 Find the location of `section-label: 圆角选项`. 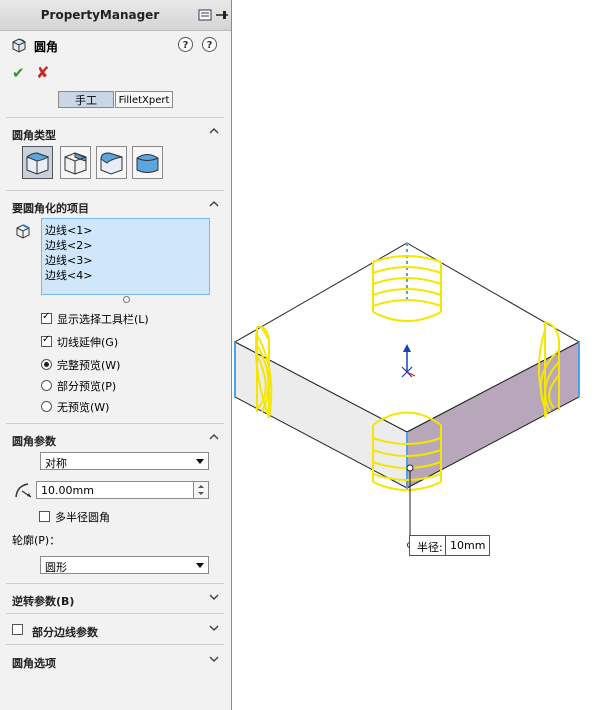

section-label: 圆角选项 is located at coordinates (34, 663).